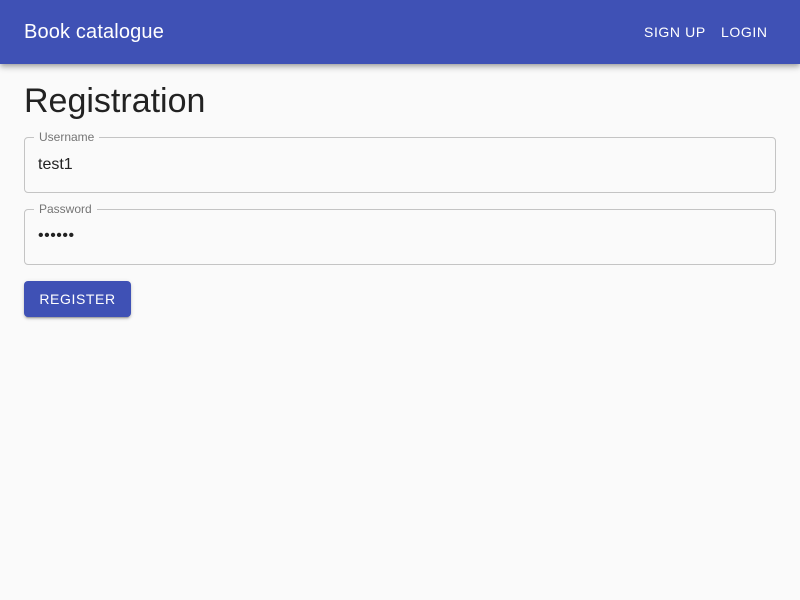 This screenshot has width=800, height=600. I want to click on username-label: Username, so click(67, 137).